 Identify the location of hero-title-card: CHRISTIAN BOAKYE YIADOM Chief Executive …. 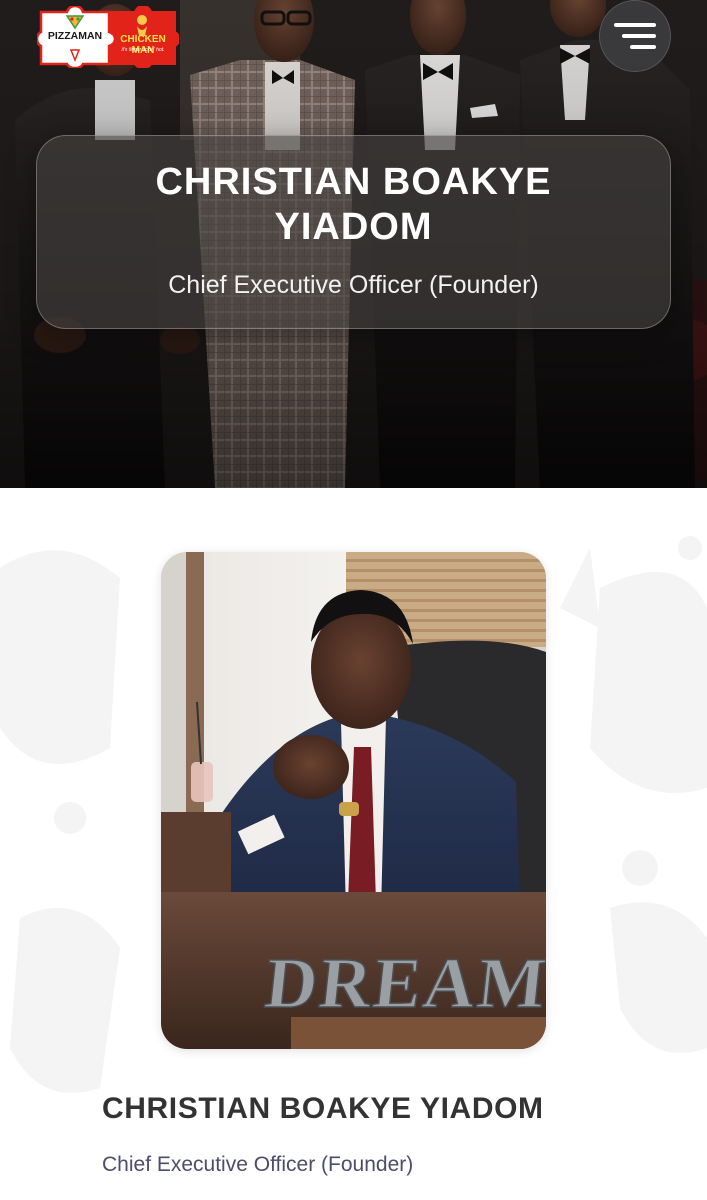
(353, 232).